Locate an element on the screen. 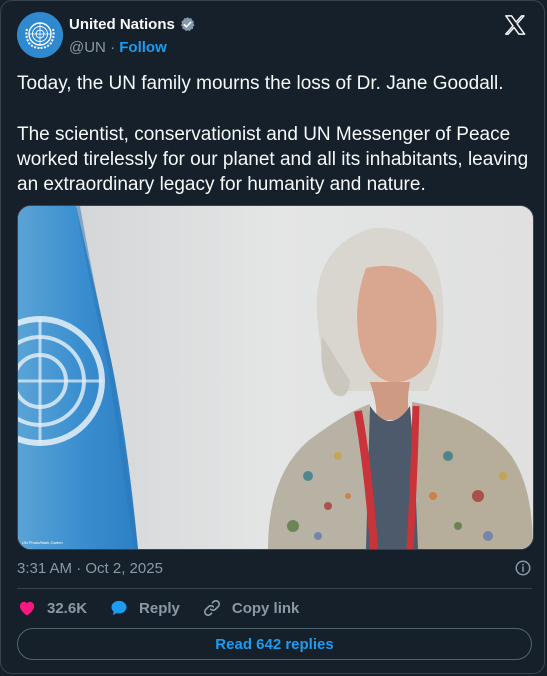 The width and height of the screenshot is (547, 676). photo-credit: UN Photo/Mark Garten is located at coordinates (42, 542).